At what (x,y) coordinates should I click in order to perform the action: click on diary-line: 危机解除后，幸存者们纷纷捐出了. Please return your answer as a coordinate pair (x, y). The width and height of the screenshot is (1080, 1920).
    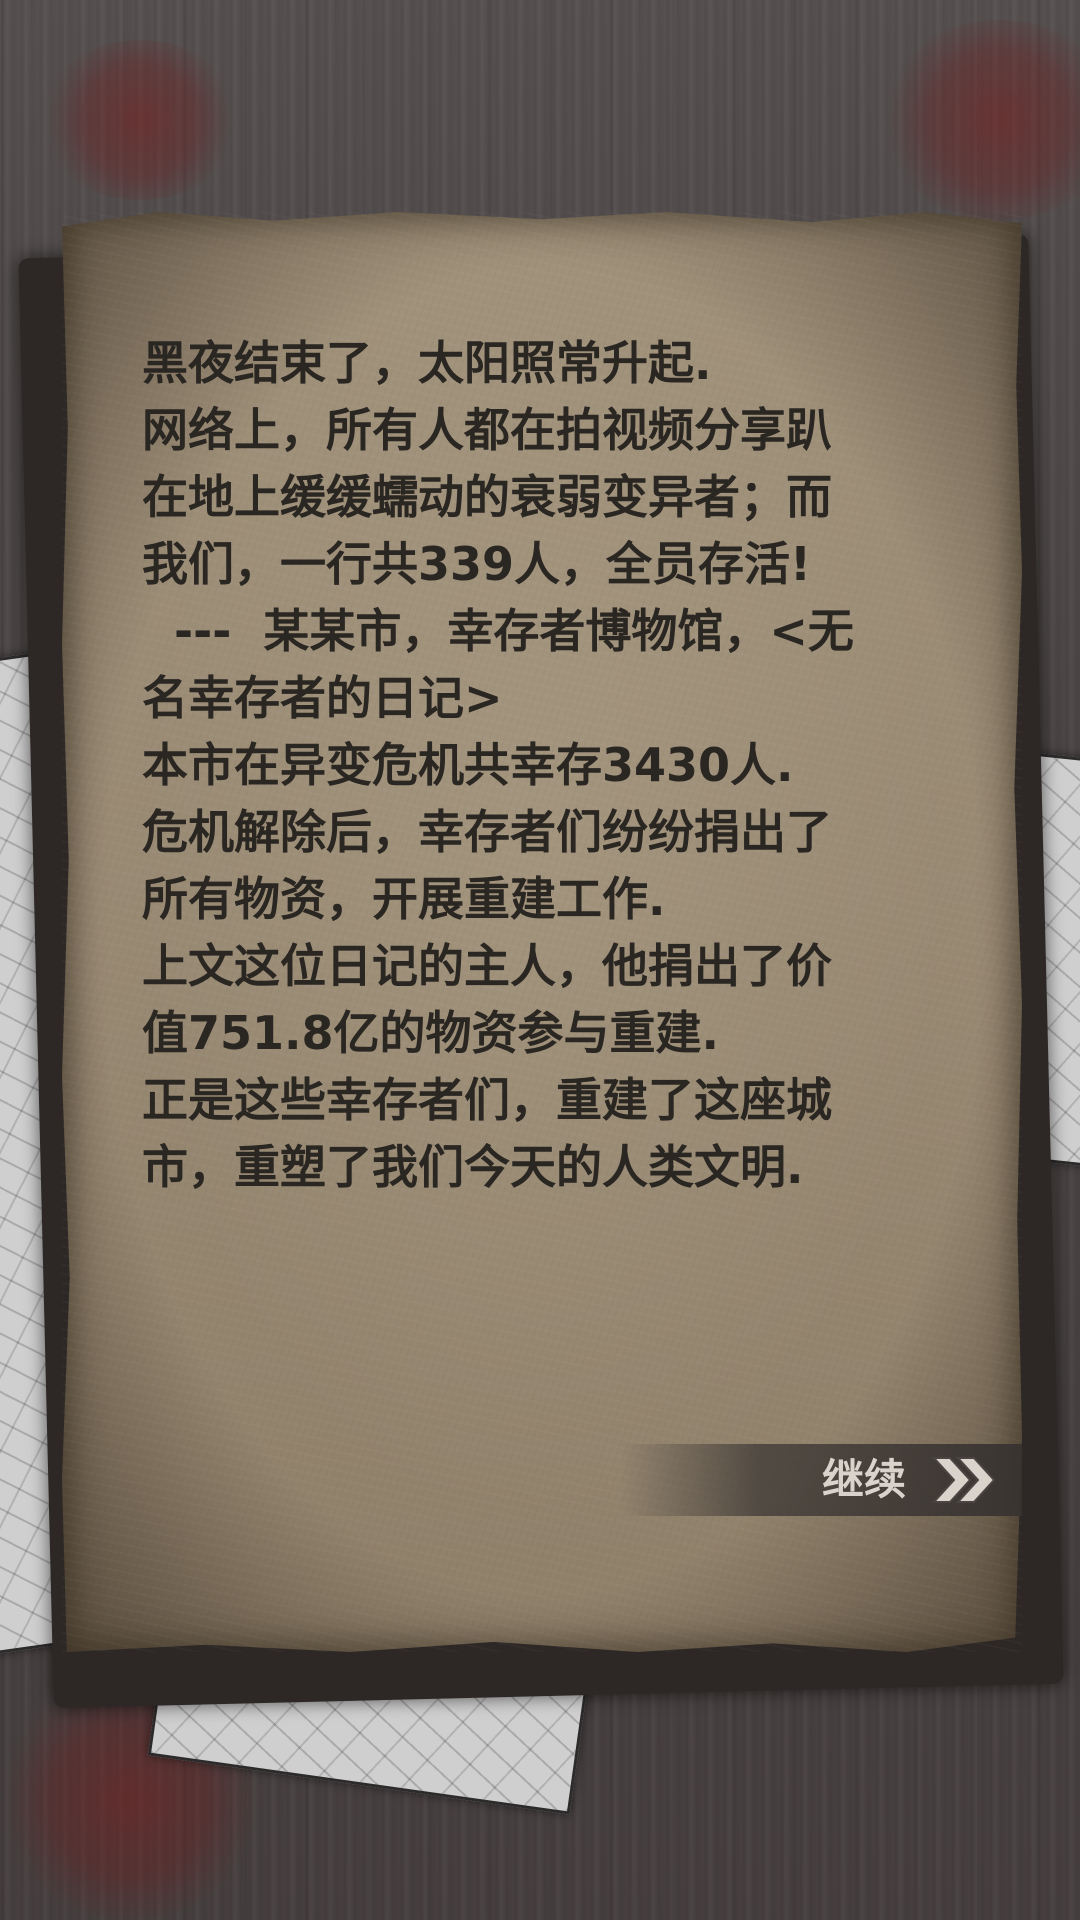
    Looking at the image, I should click on (487, 832).